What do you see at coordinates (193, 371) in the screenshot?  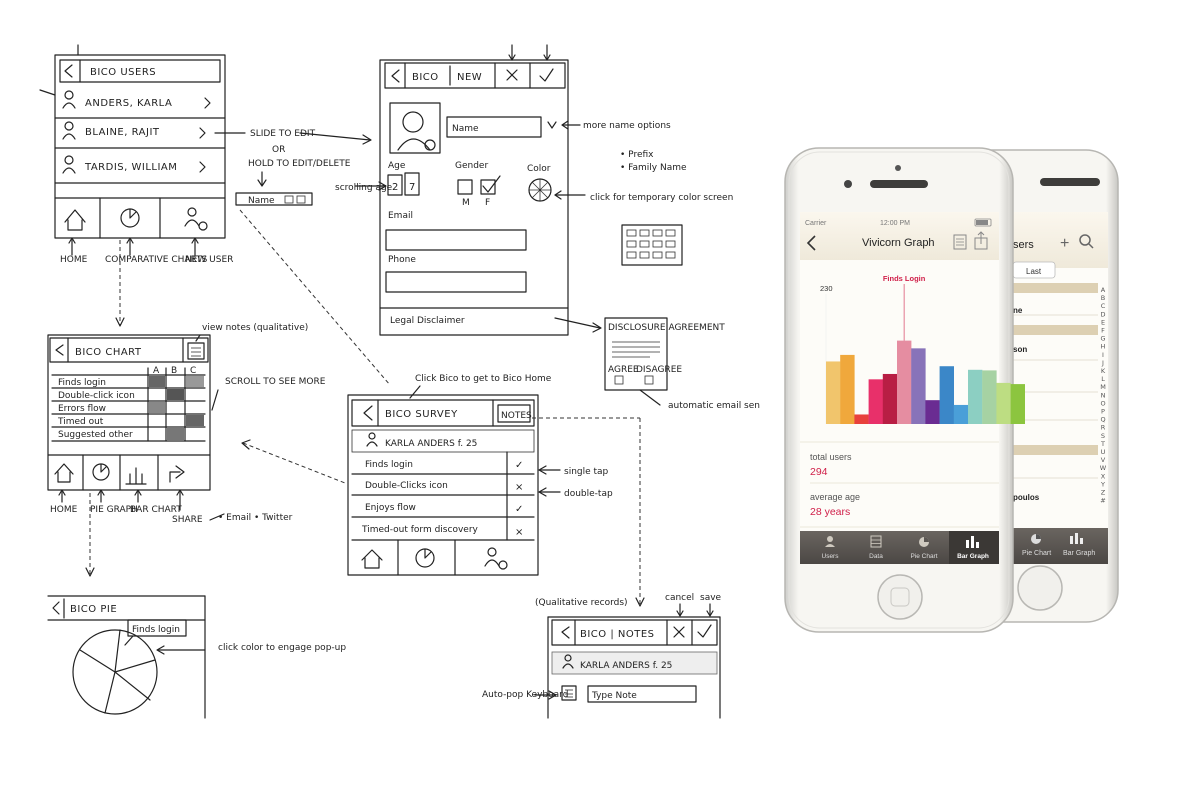 I see `chart-col-c: C` at bounding box center [193, 371].